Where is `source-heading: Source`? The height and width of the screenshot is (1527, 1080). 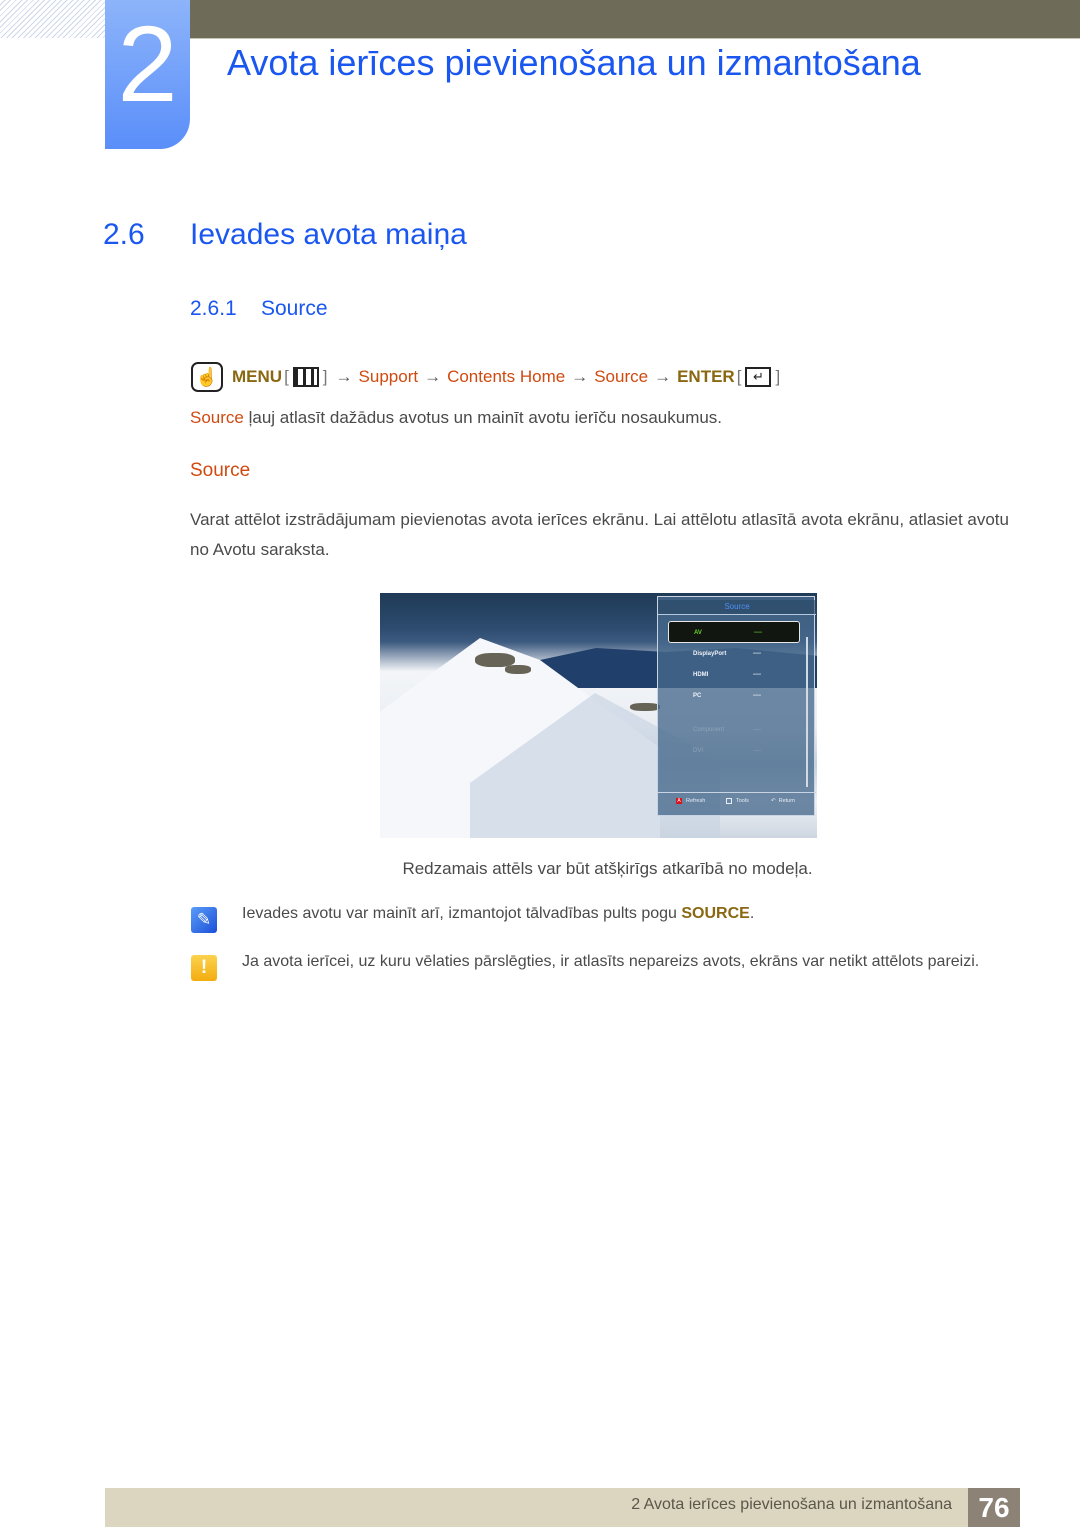 source-heading: Source is located at coordinates (220, 470).